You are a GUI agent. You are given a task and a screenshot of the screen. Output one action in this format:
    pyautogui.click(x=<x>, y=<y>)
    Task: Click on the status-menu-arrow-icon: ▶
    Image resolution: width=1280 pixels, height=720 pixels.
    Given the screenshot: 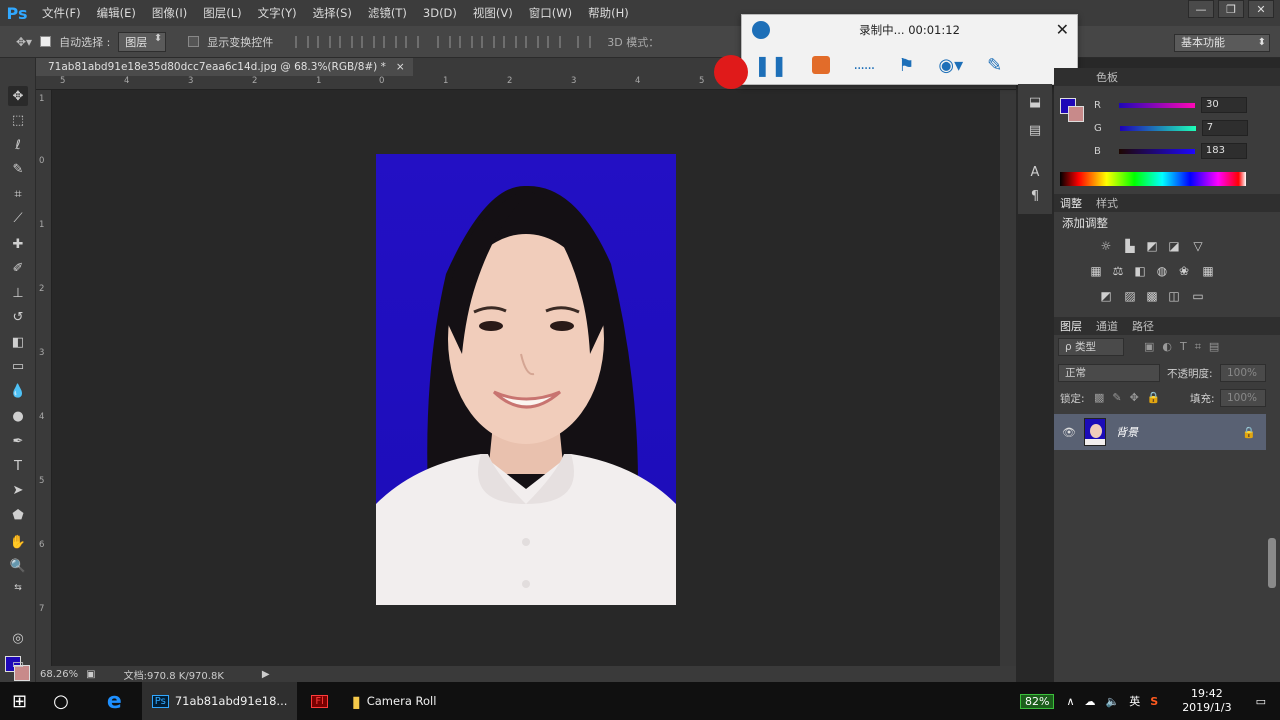 What is the action you would take?
    pyautogui.click(x=266, y=674)
    